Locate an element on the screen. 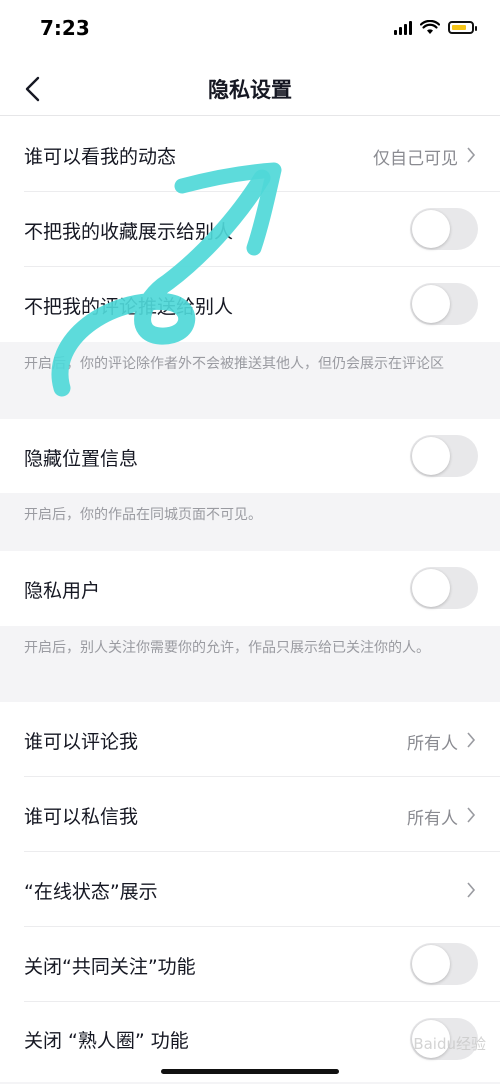 The width and height of the screenshot is (500, 1084). row-label: 不把我的收藏展示给别人 is located at coordinates (129, 232).